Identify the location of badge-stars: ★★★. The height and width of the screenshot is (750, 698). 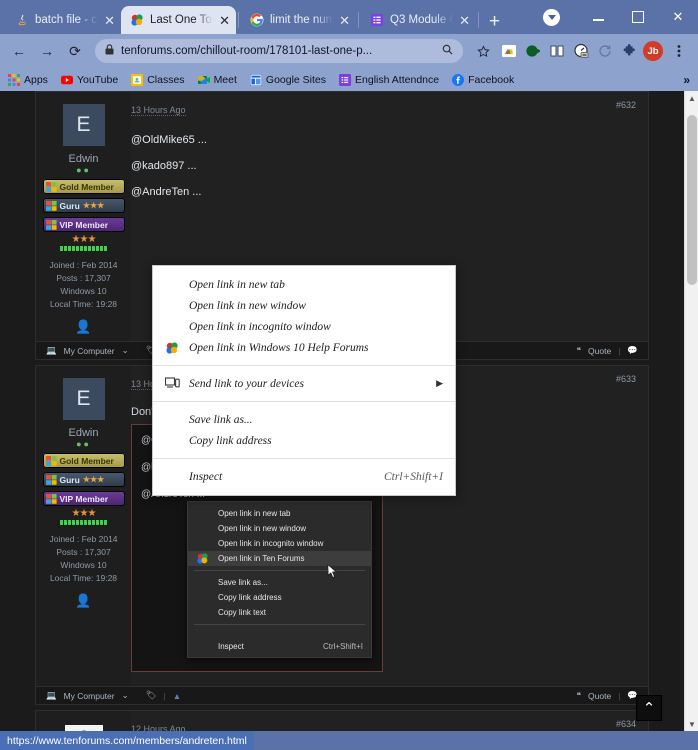
(93, 205).